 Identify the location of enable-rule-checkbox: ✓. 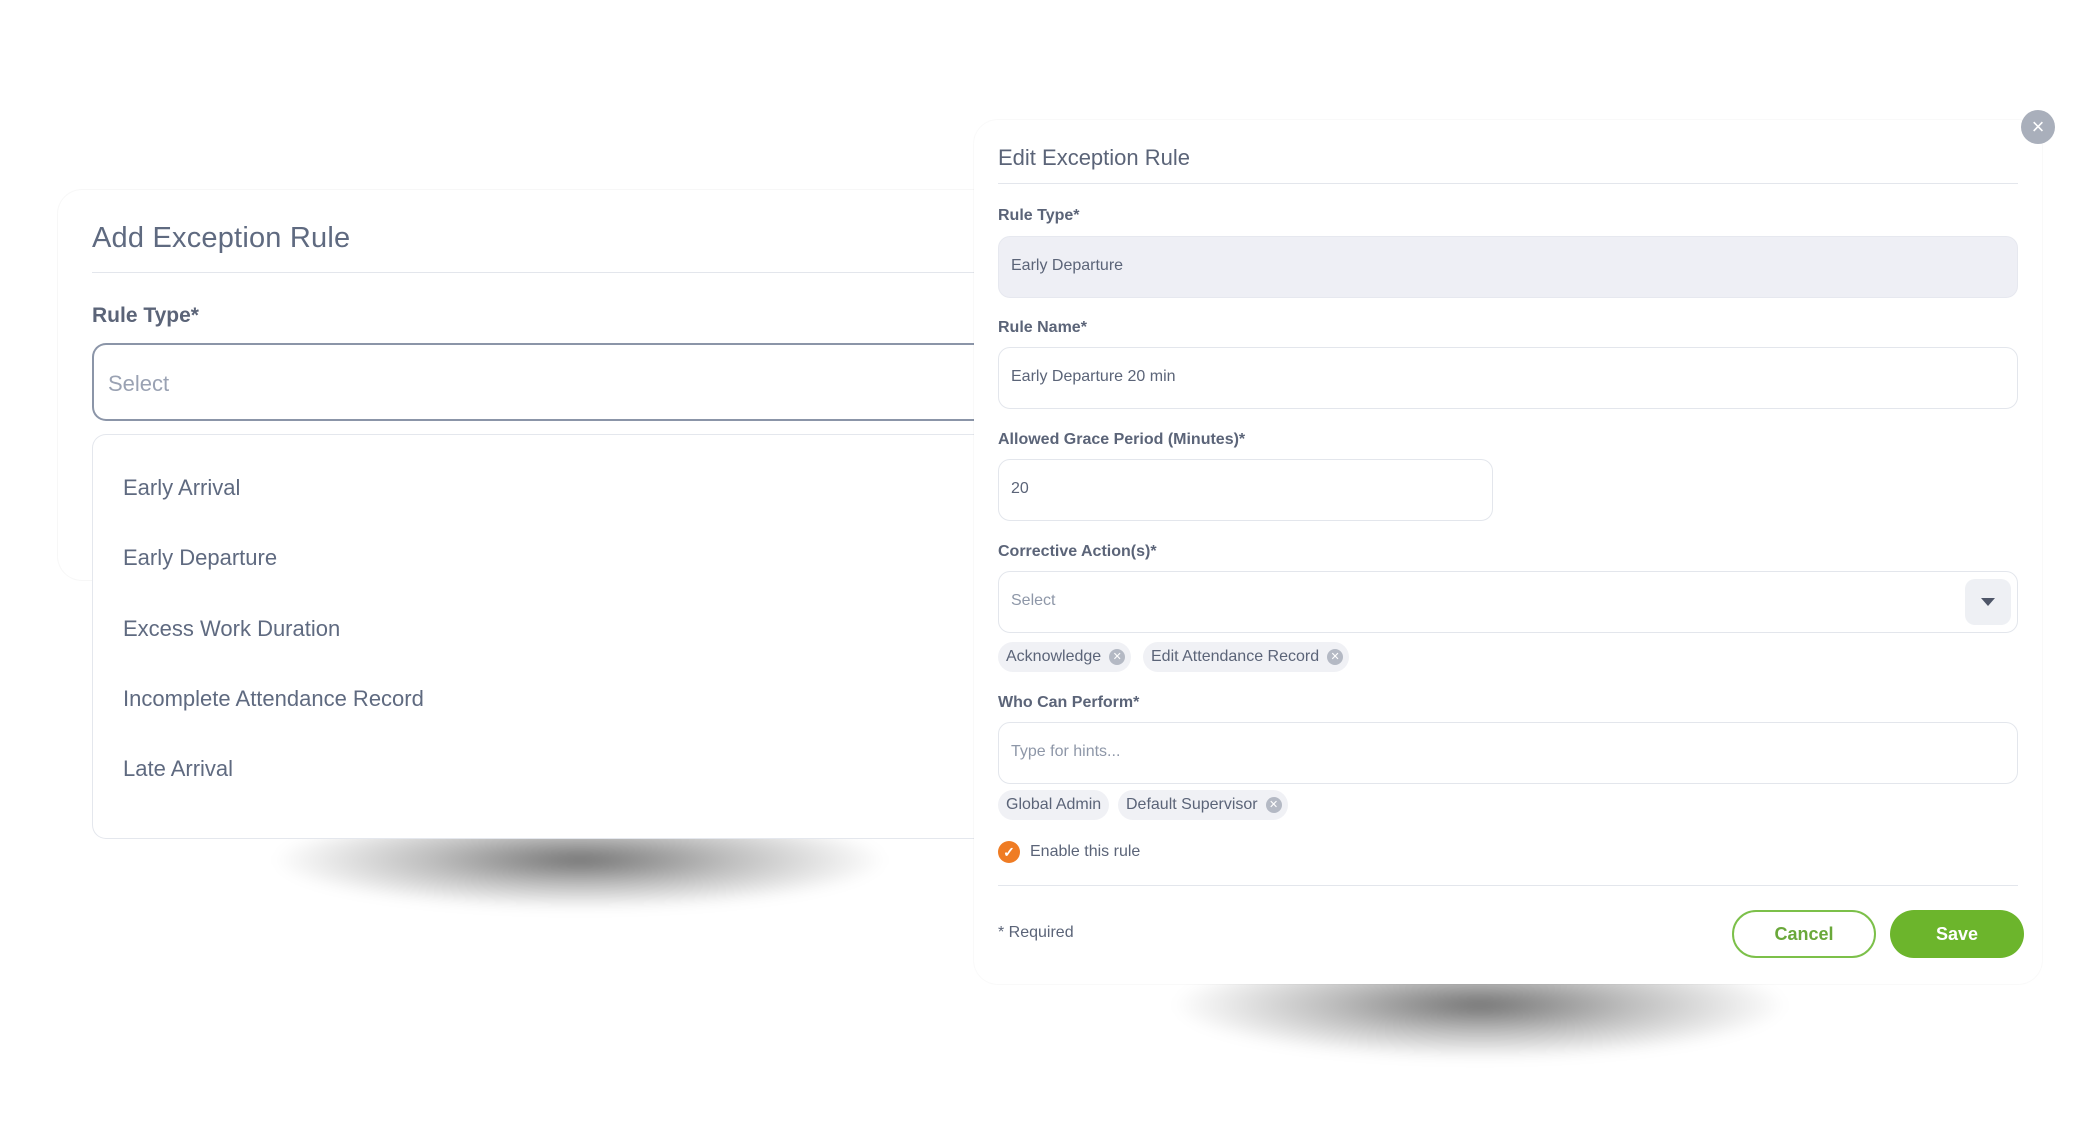
(1009, 852).